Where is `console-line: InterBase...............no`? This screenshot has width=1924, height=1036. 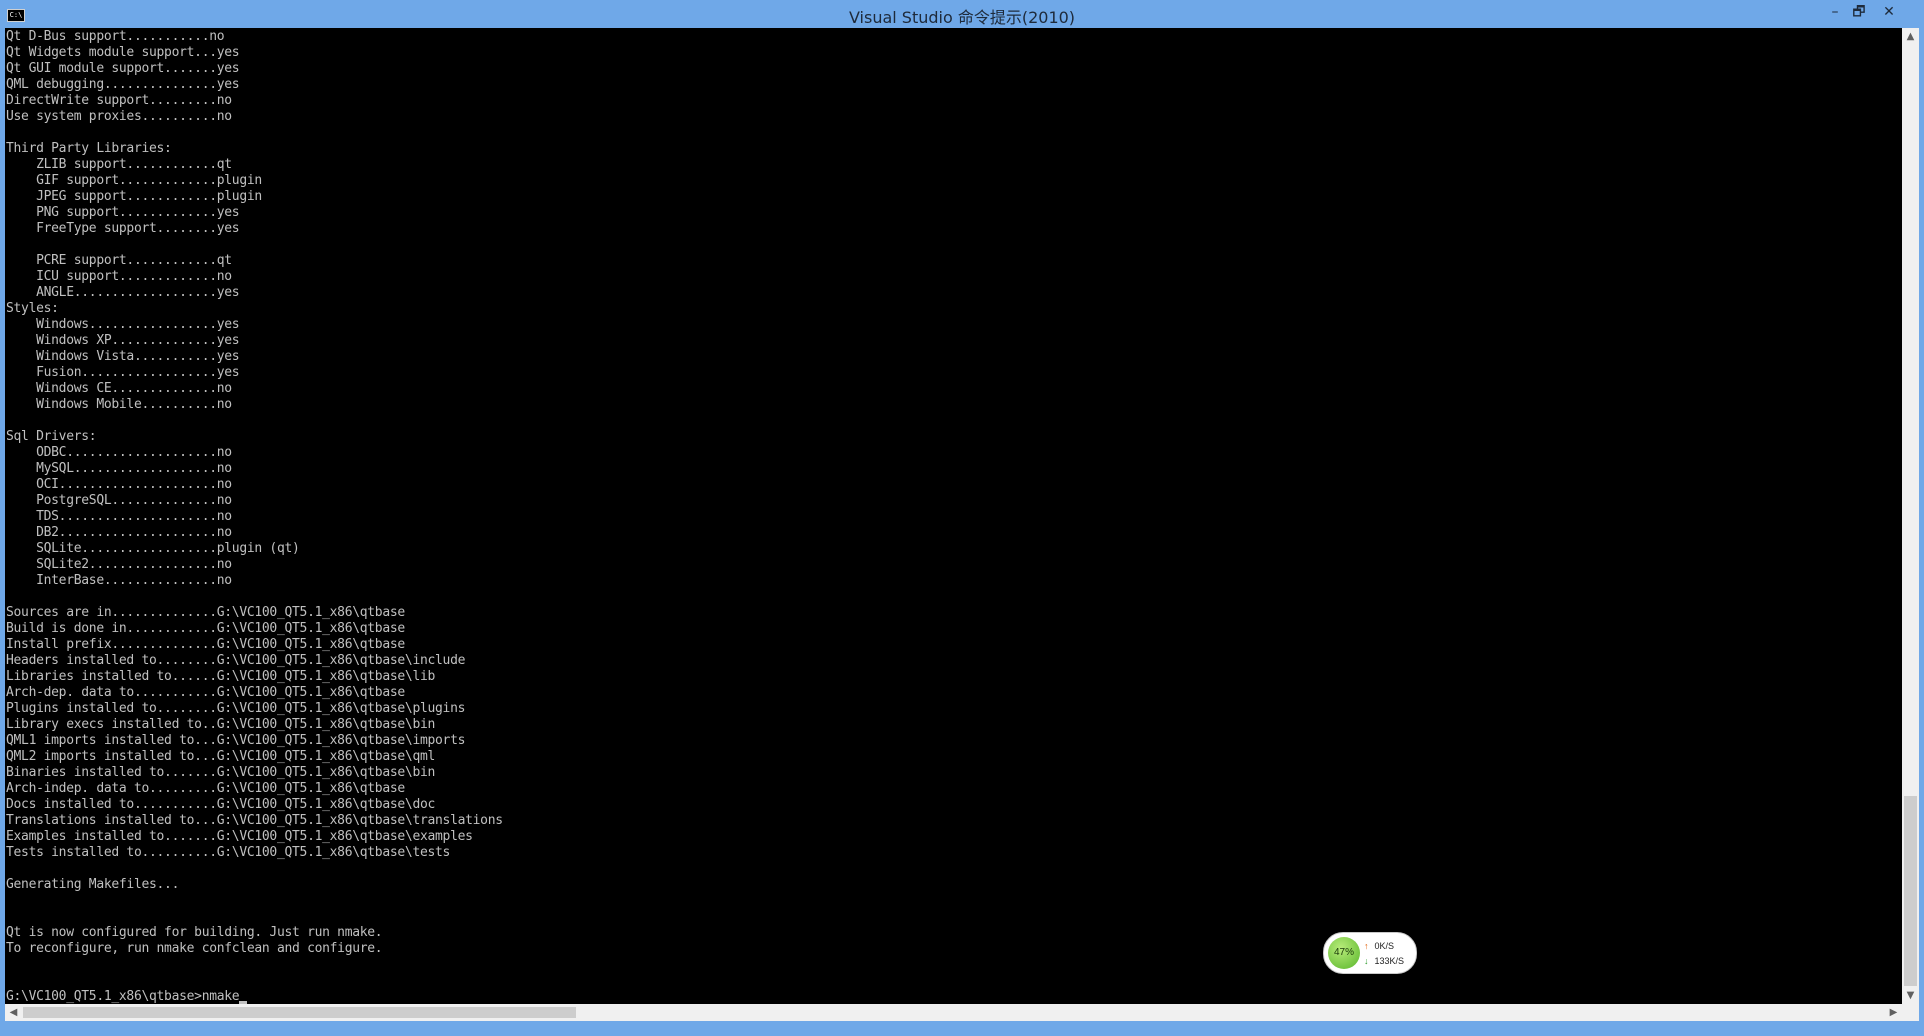
console-line: InterBase...............no is located at coordinates (119, 580).